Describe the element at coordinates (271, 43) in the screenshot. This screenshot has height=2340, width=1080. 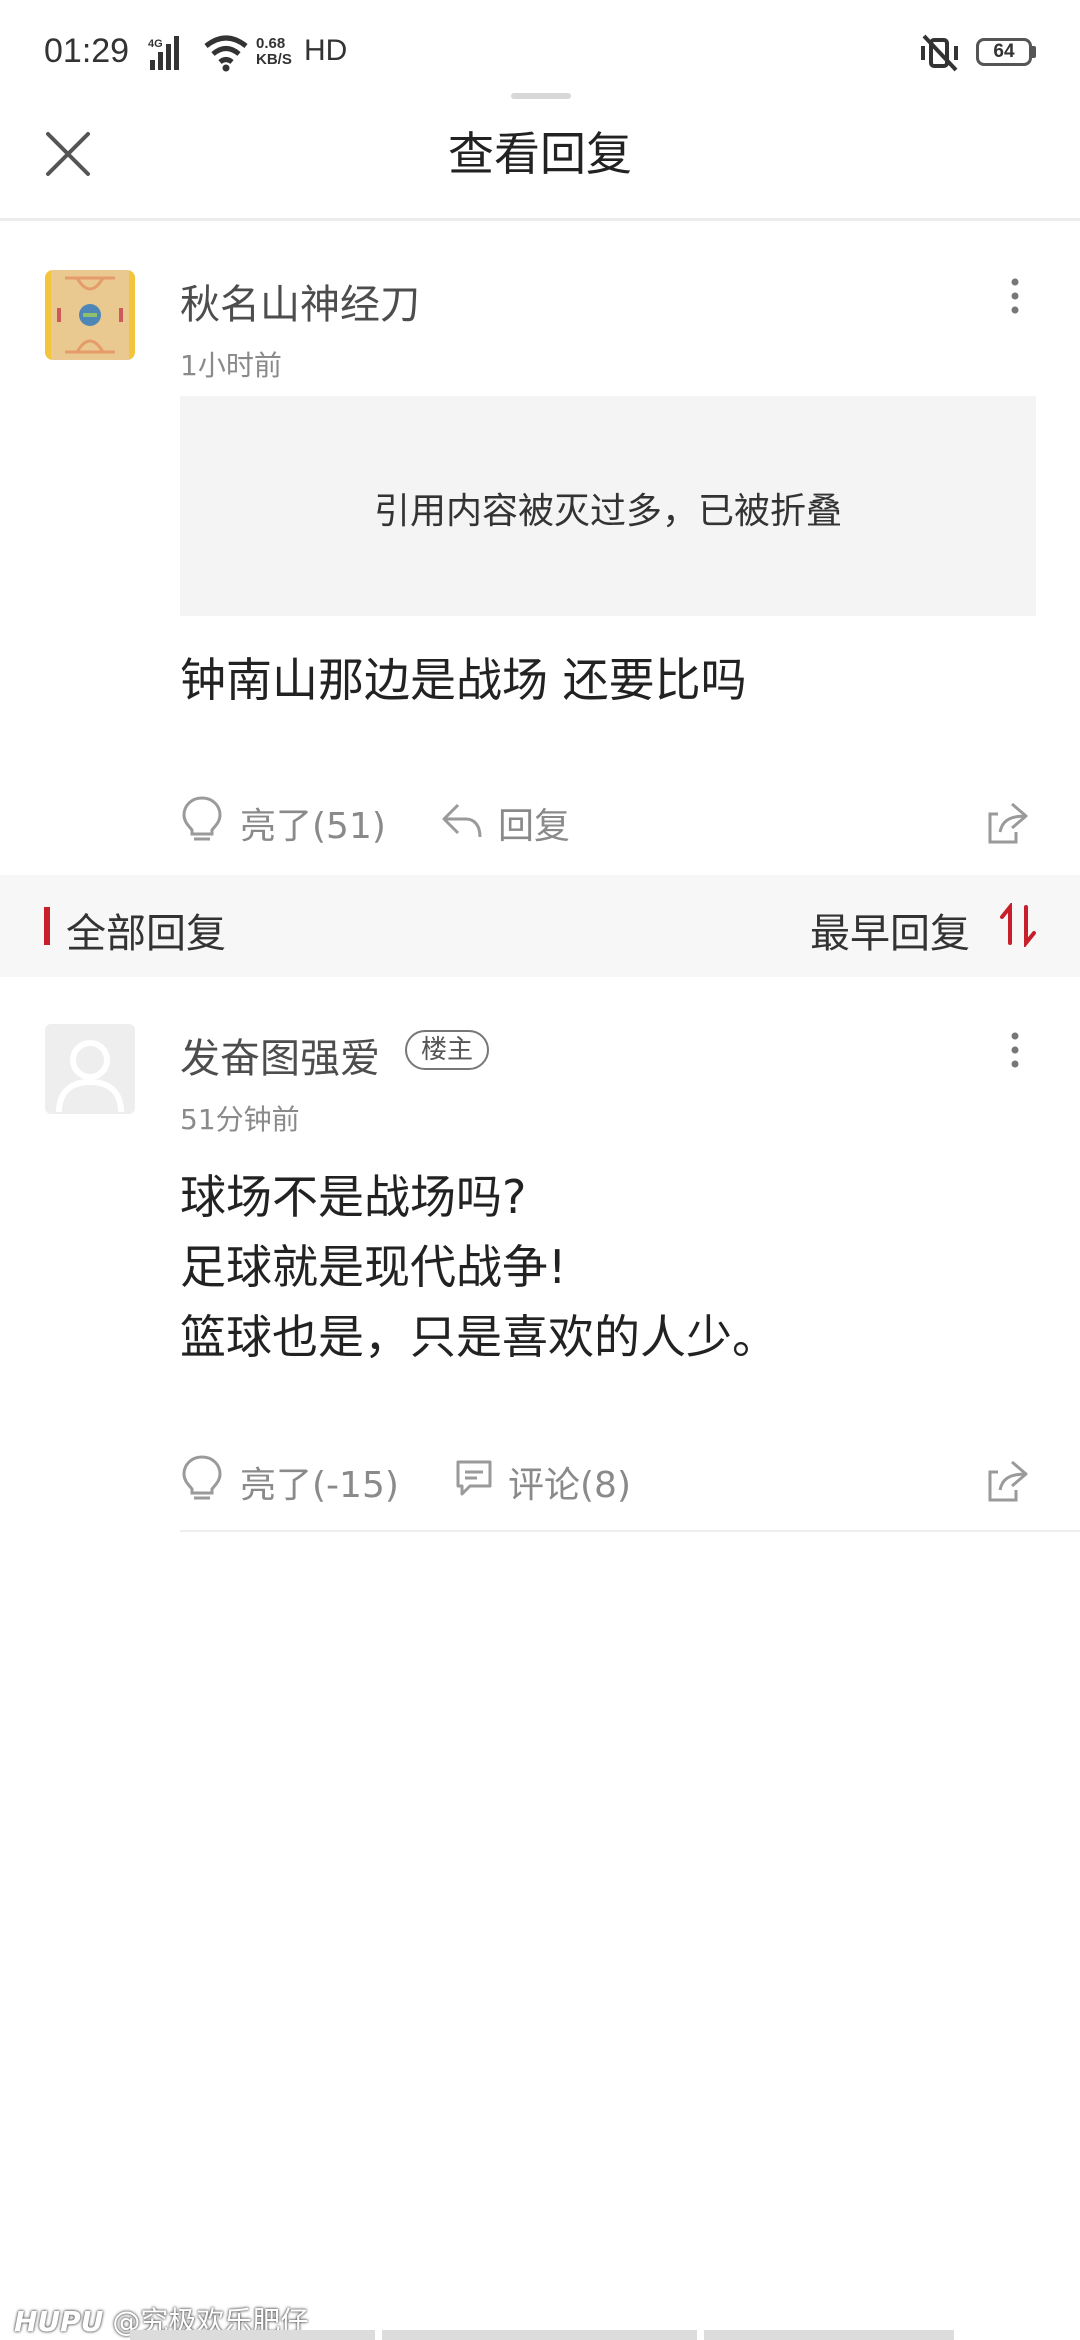
I see `speed-value: 0.68` at that location.